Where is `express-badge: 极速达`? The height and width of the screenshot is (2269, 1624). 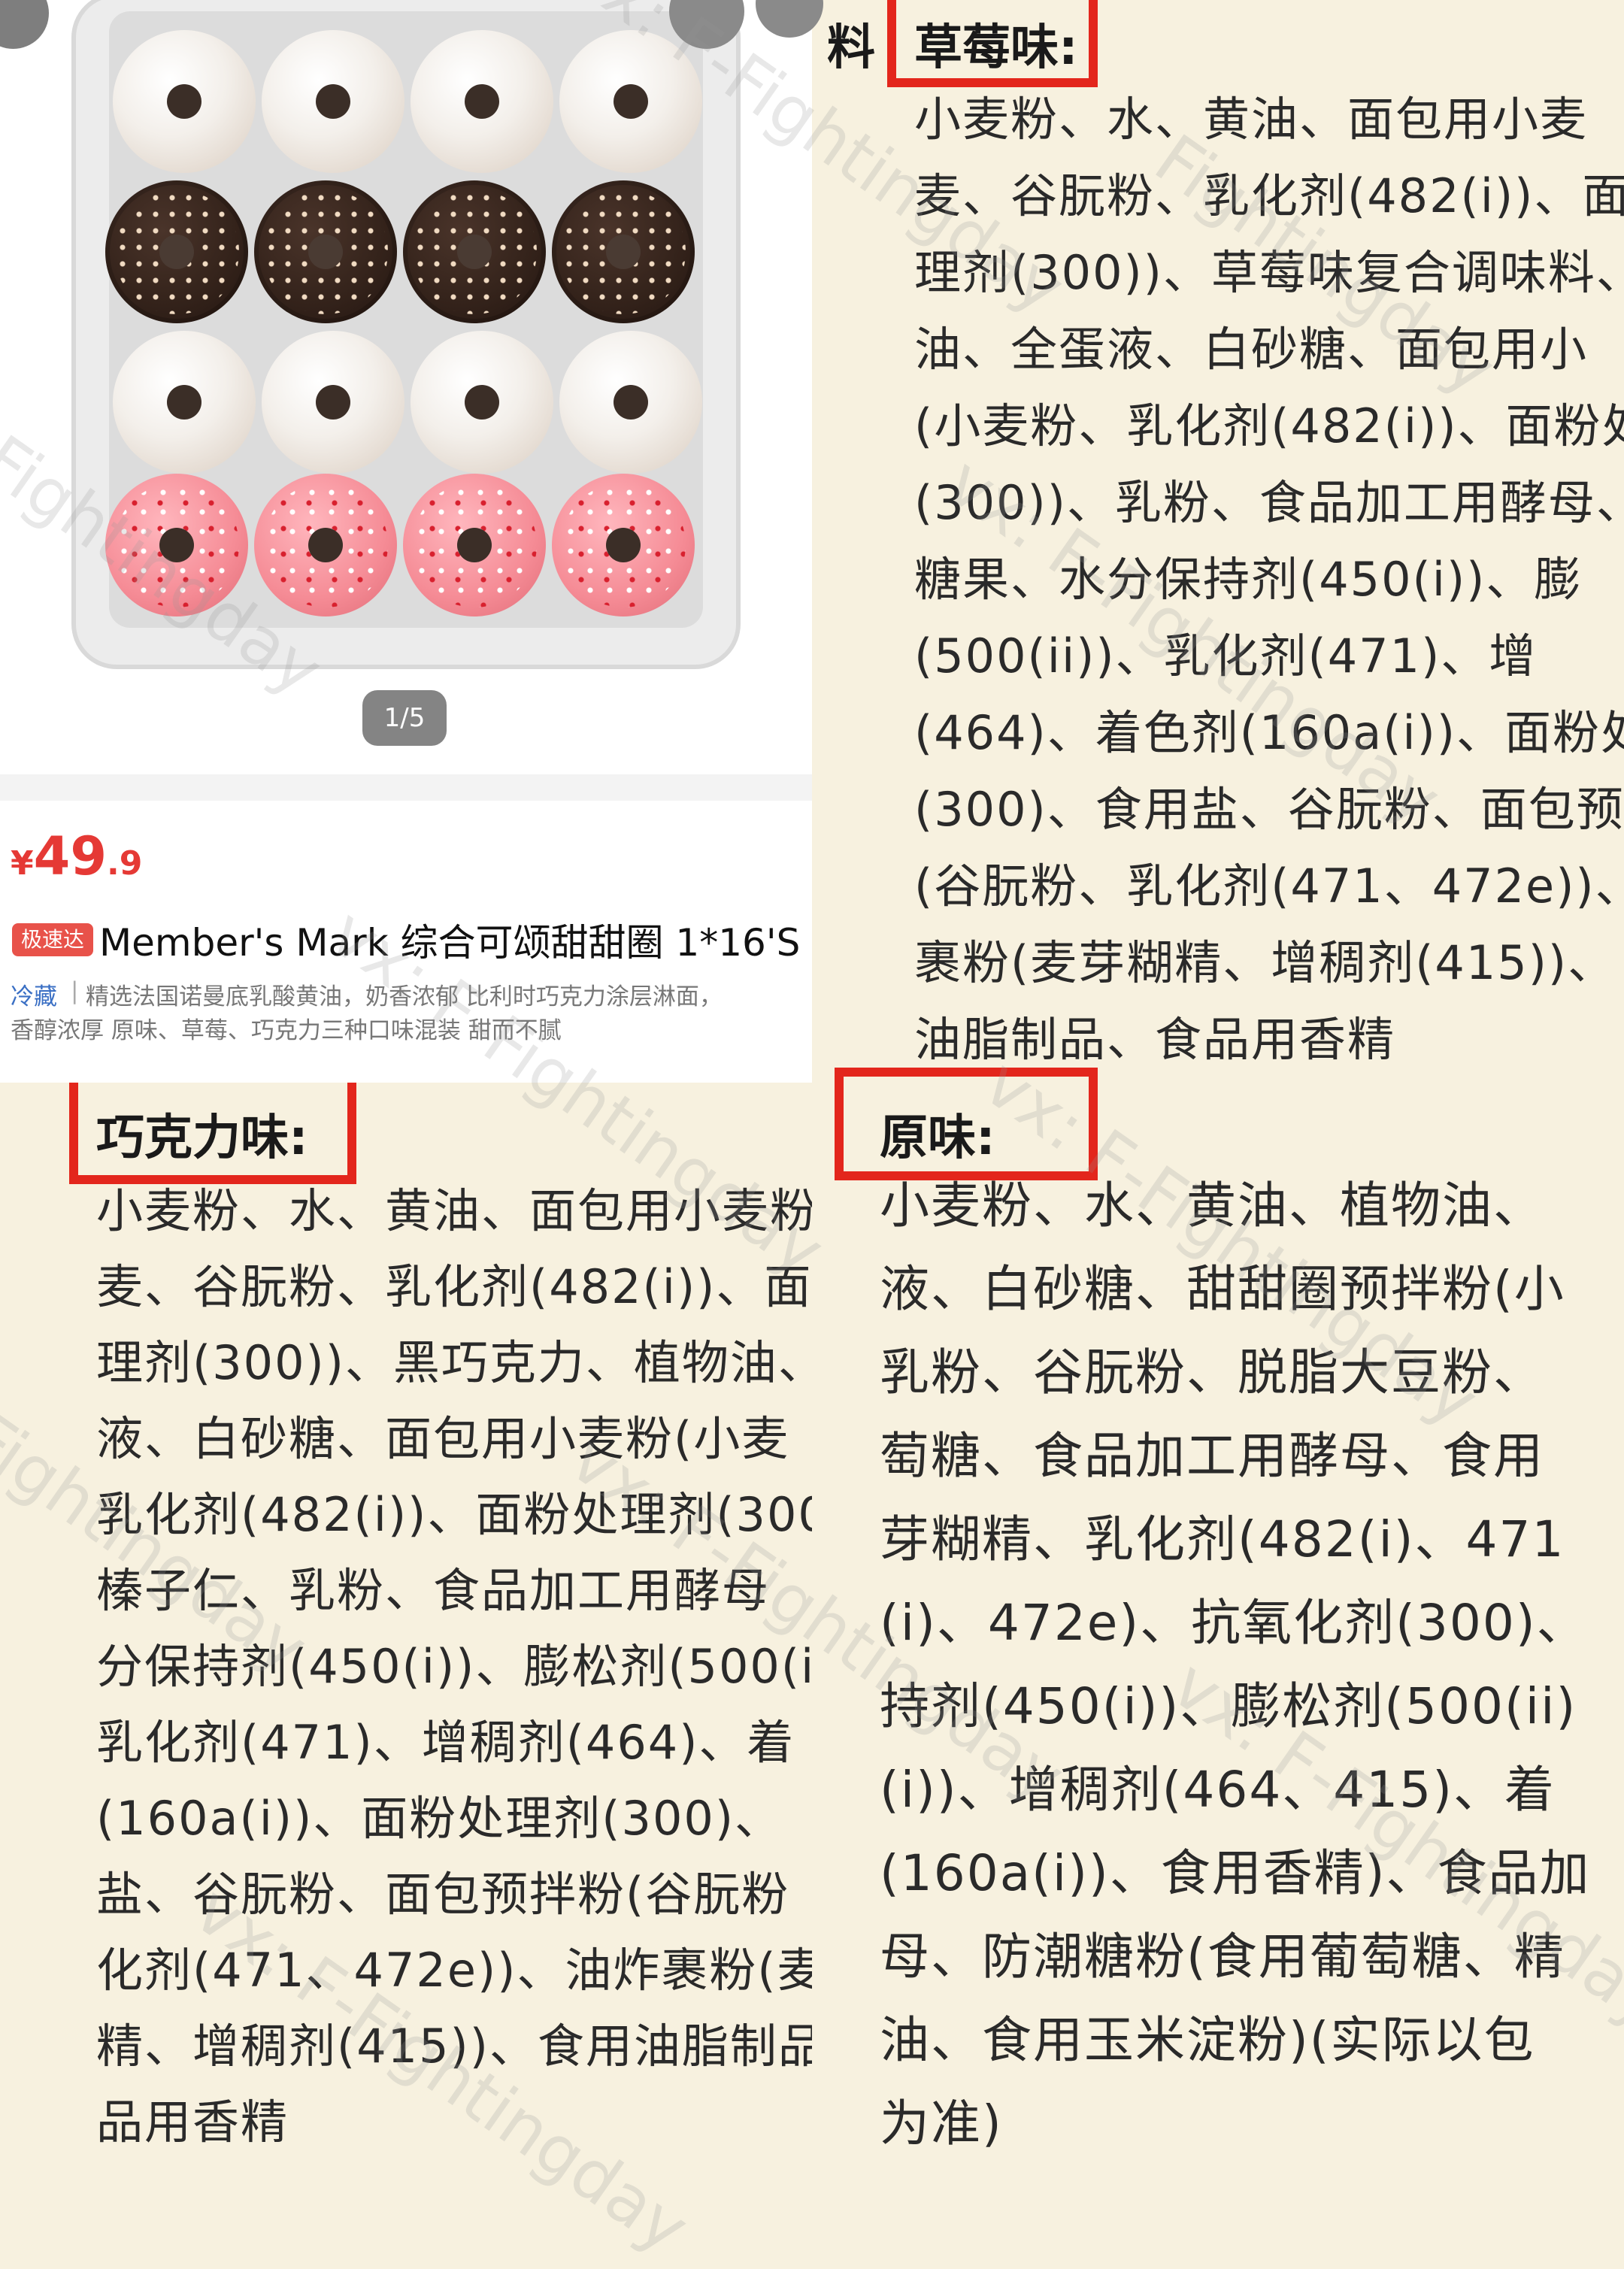
express-badge: 极速达 is located at coordinates (53, 939).